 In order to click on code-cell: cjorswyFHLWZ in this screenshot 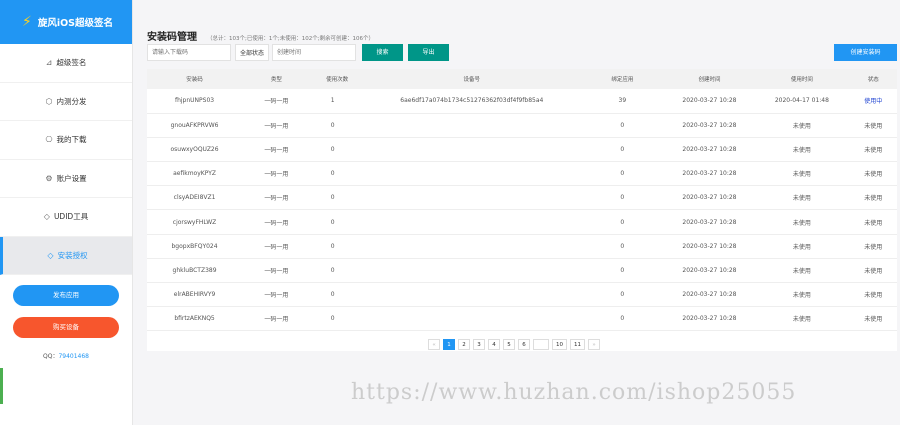, I will do `click(194, 222)`.